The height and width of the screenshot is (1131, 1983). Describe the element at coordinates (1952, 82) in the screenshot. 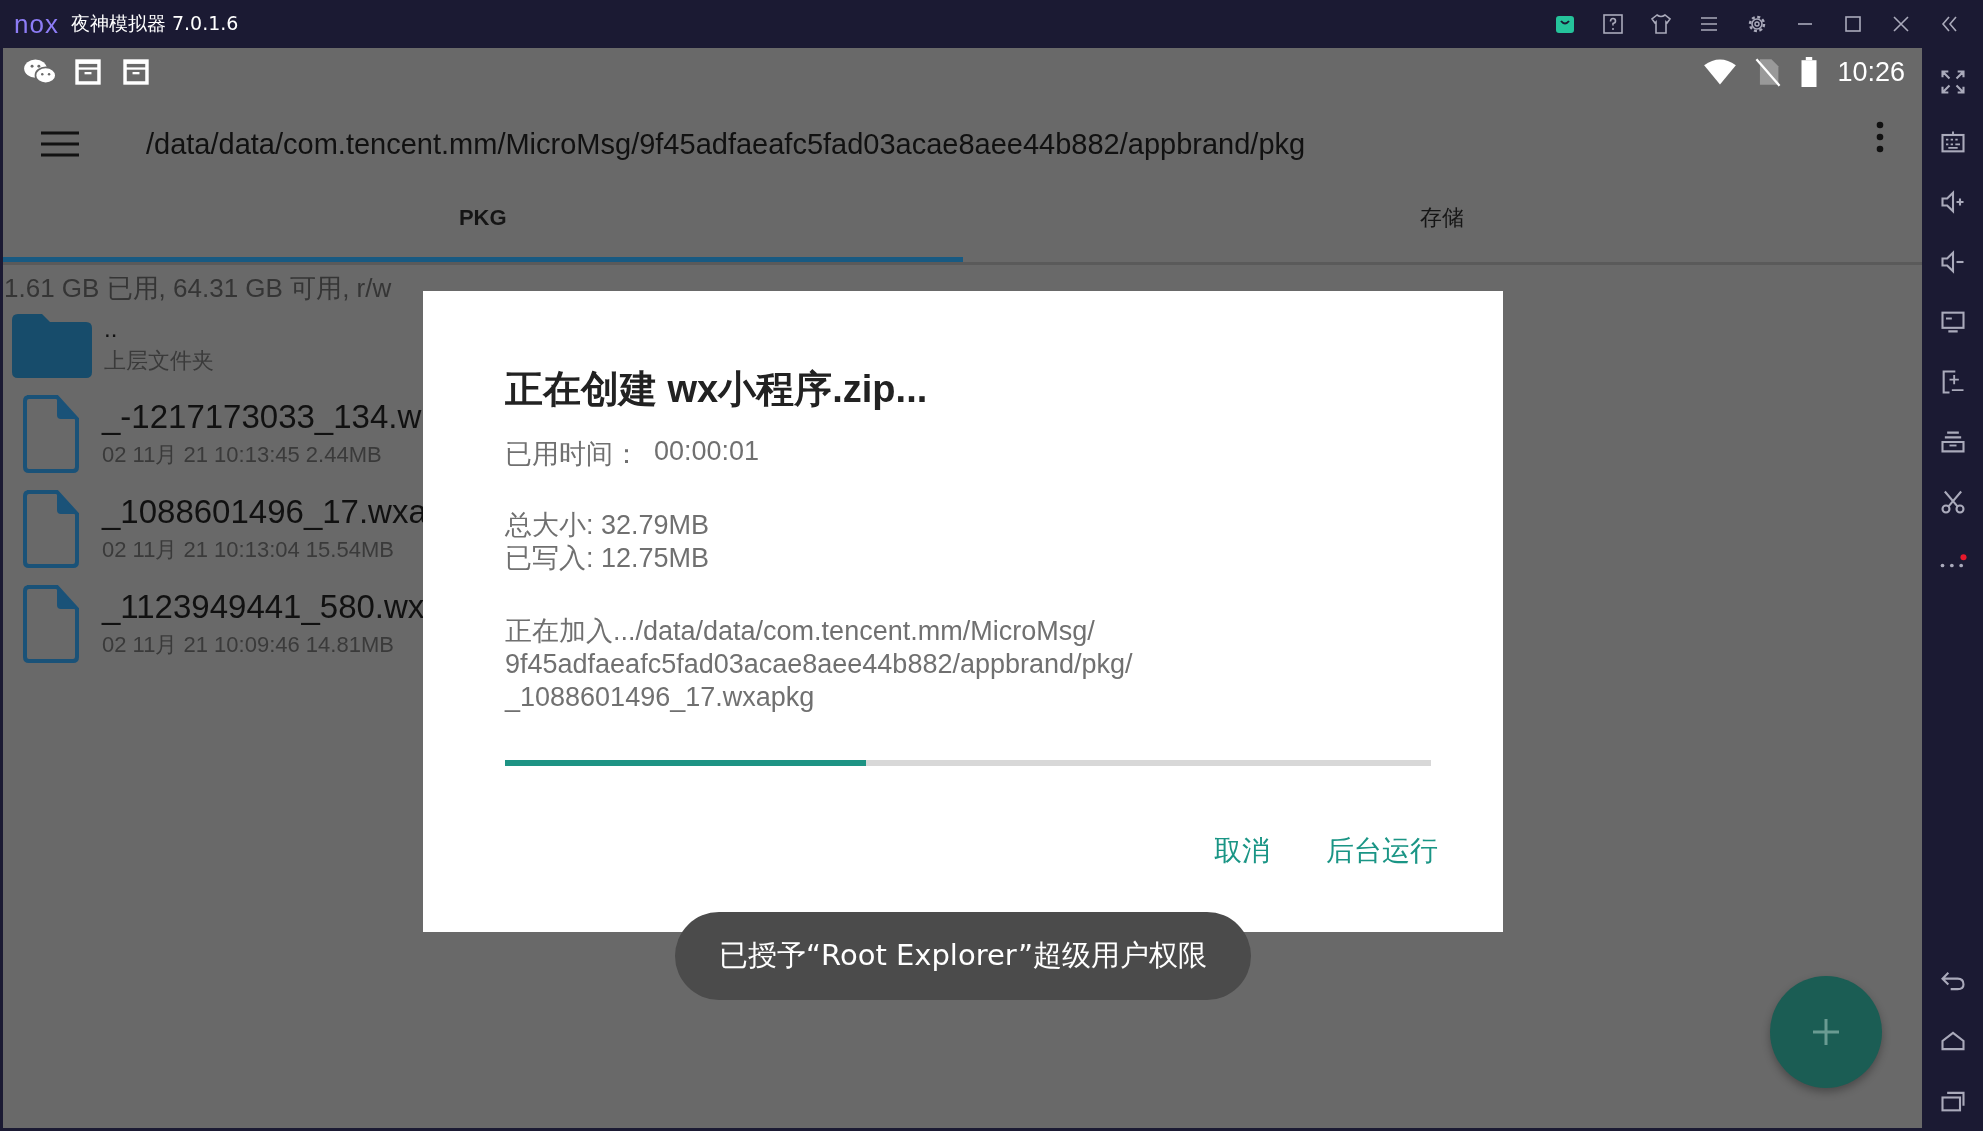

I see `fullscreen-icon` at that location.